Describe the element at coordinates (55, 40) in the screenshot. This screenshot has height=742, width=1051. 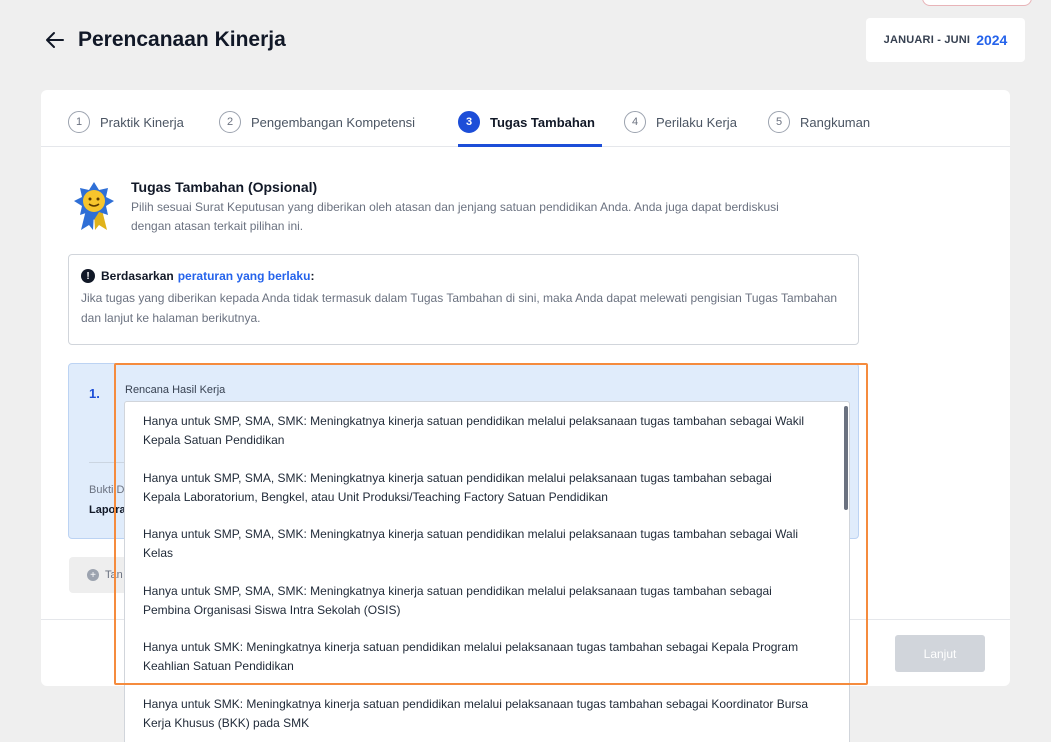
I see `arrow-left-icon` at that location.